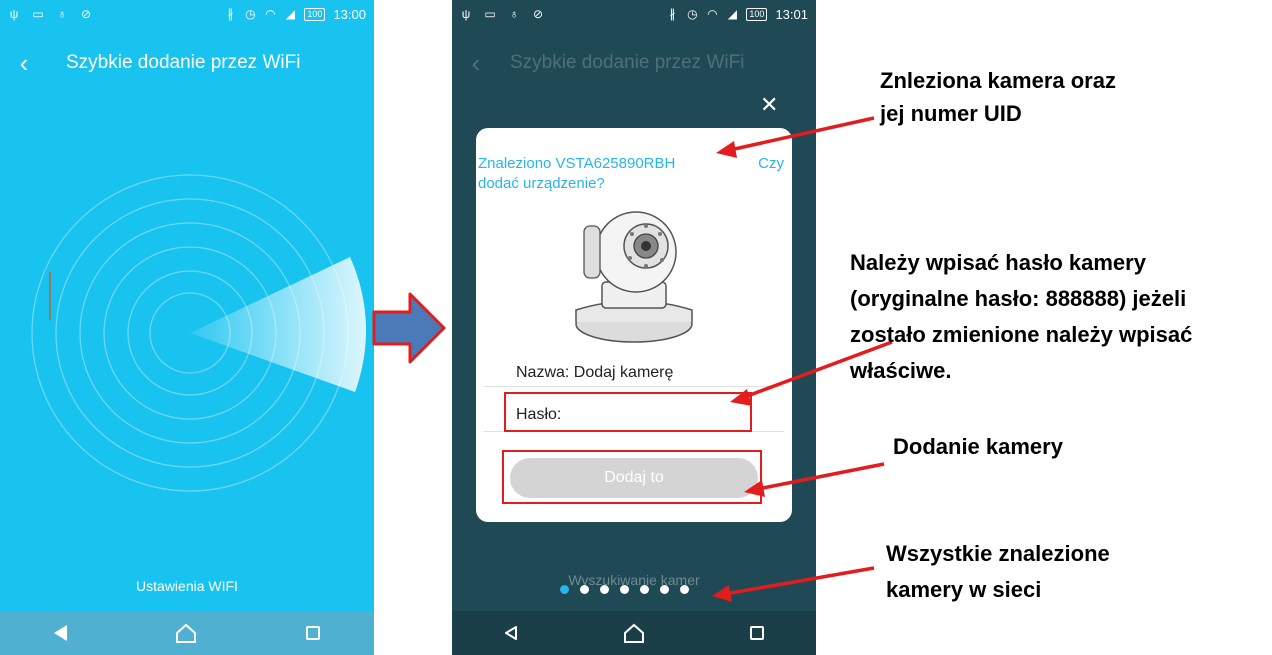 This screenshot has height=655, width=1272. Describe the element at coordinates (998, 80) in the screenshot. I see `annotation-uid-line1: Znleziona kamera oraz` at that location.